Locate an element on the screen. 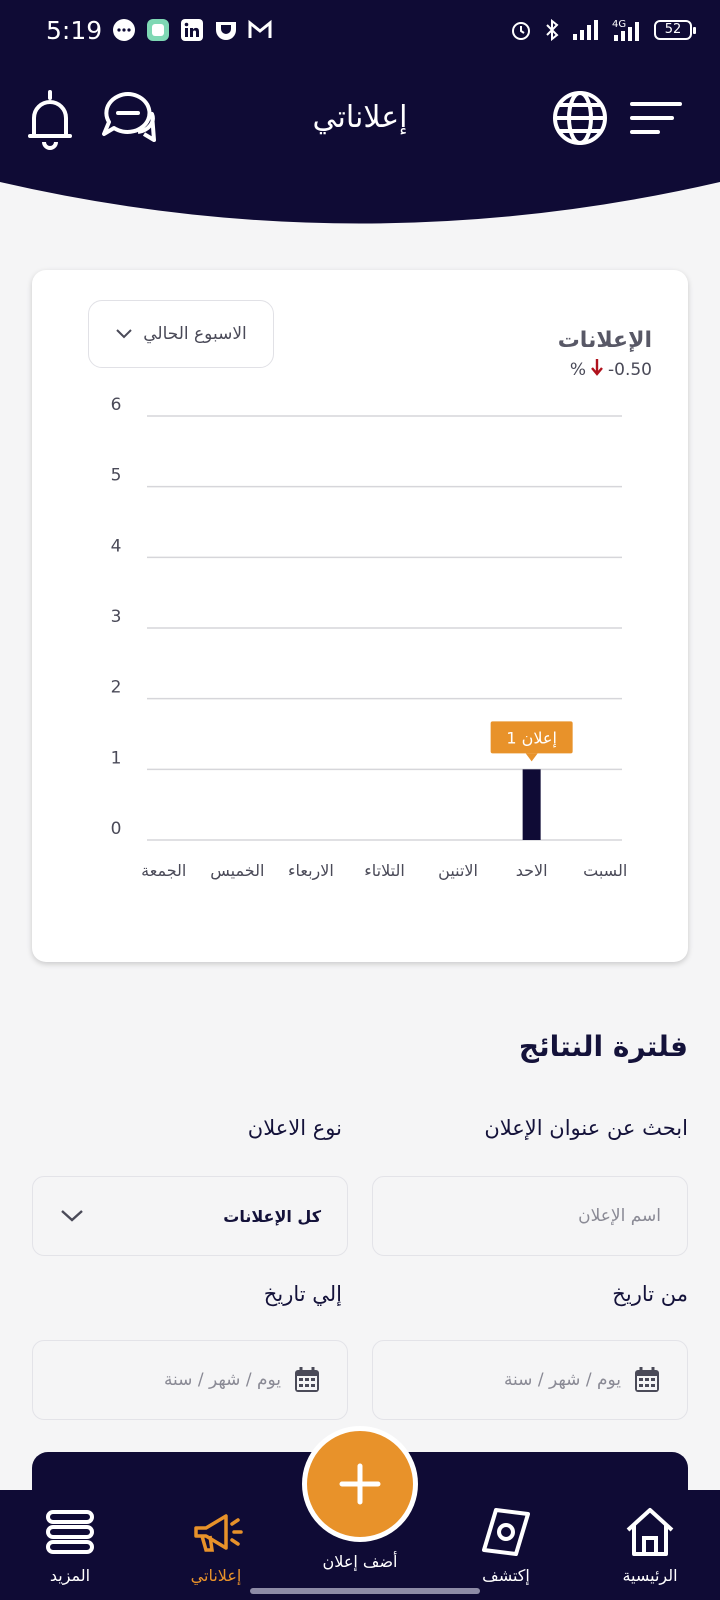 The width and height of the screenshot is (720, 1600). ad-name-search-input: اسم الإعلان is located at coordinates (530, 1216).